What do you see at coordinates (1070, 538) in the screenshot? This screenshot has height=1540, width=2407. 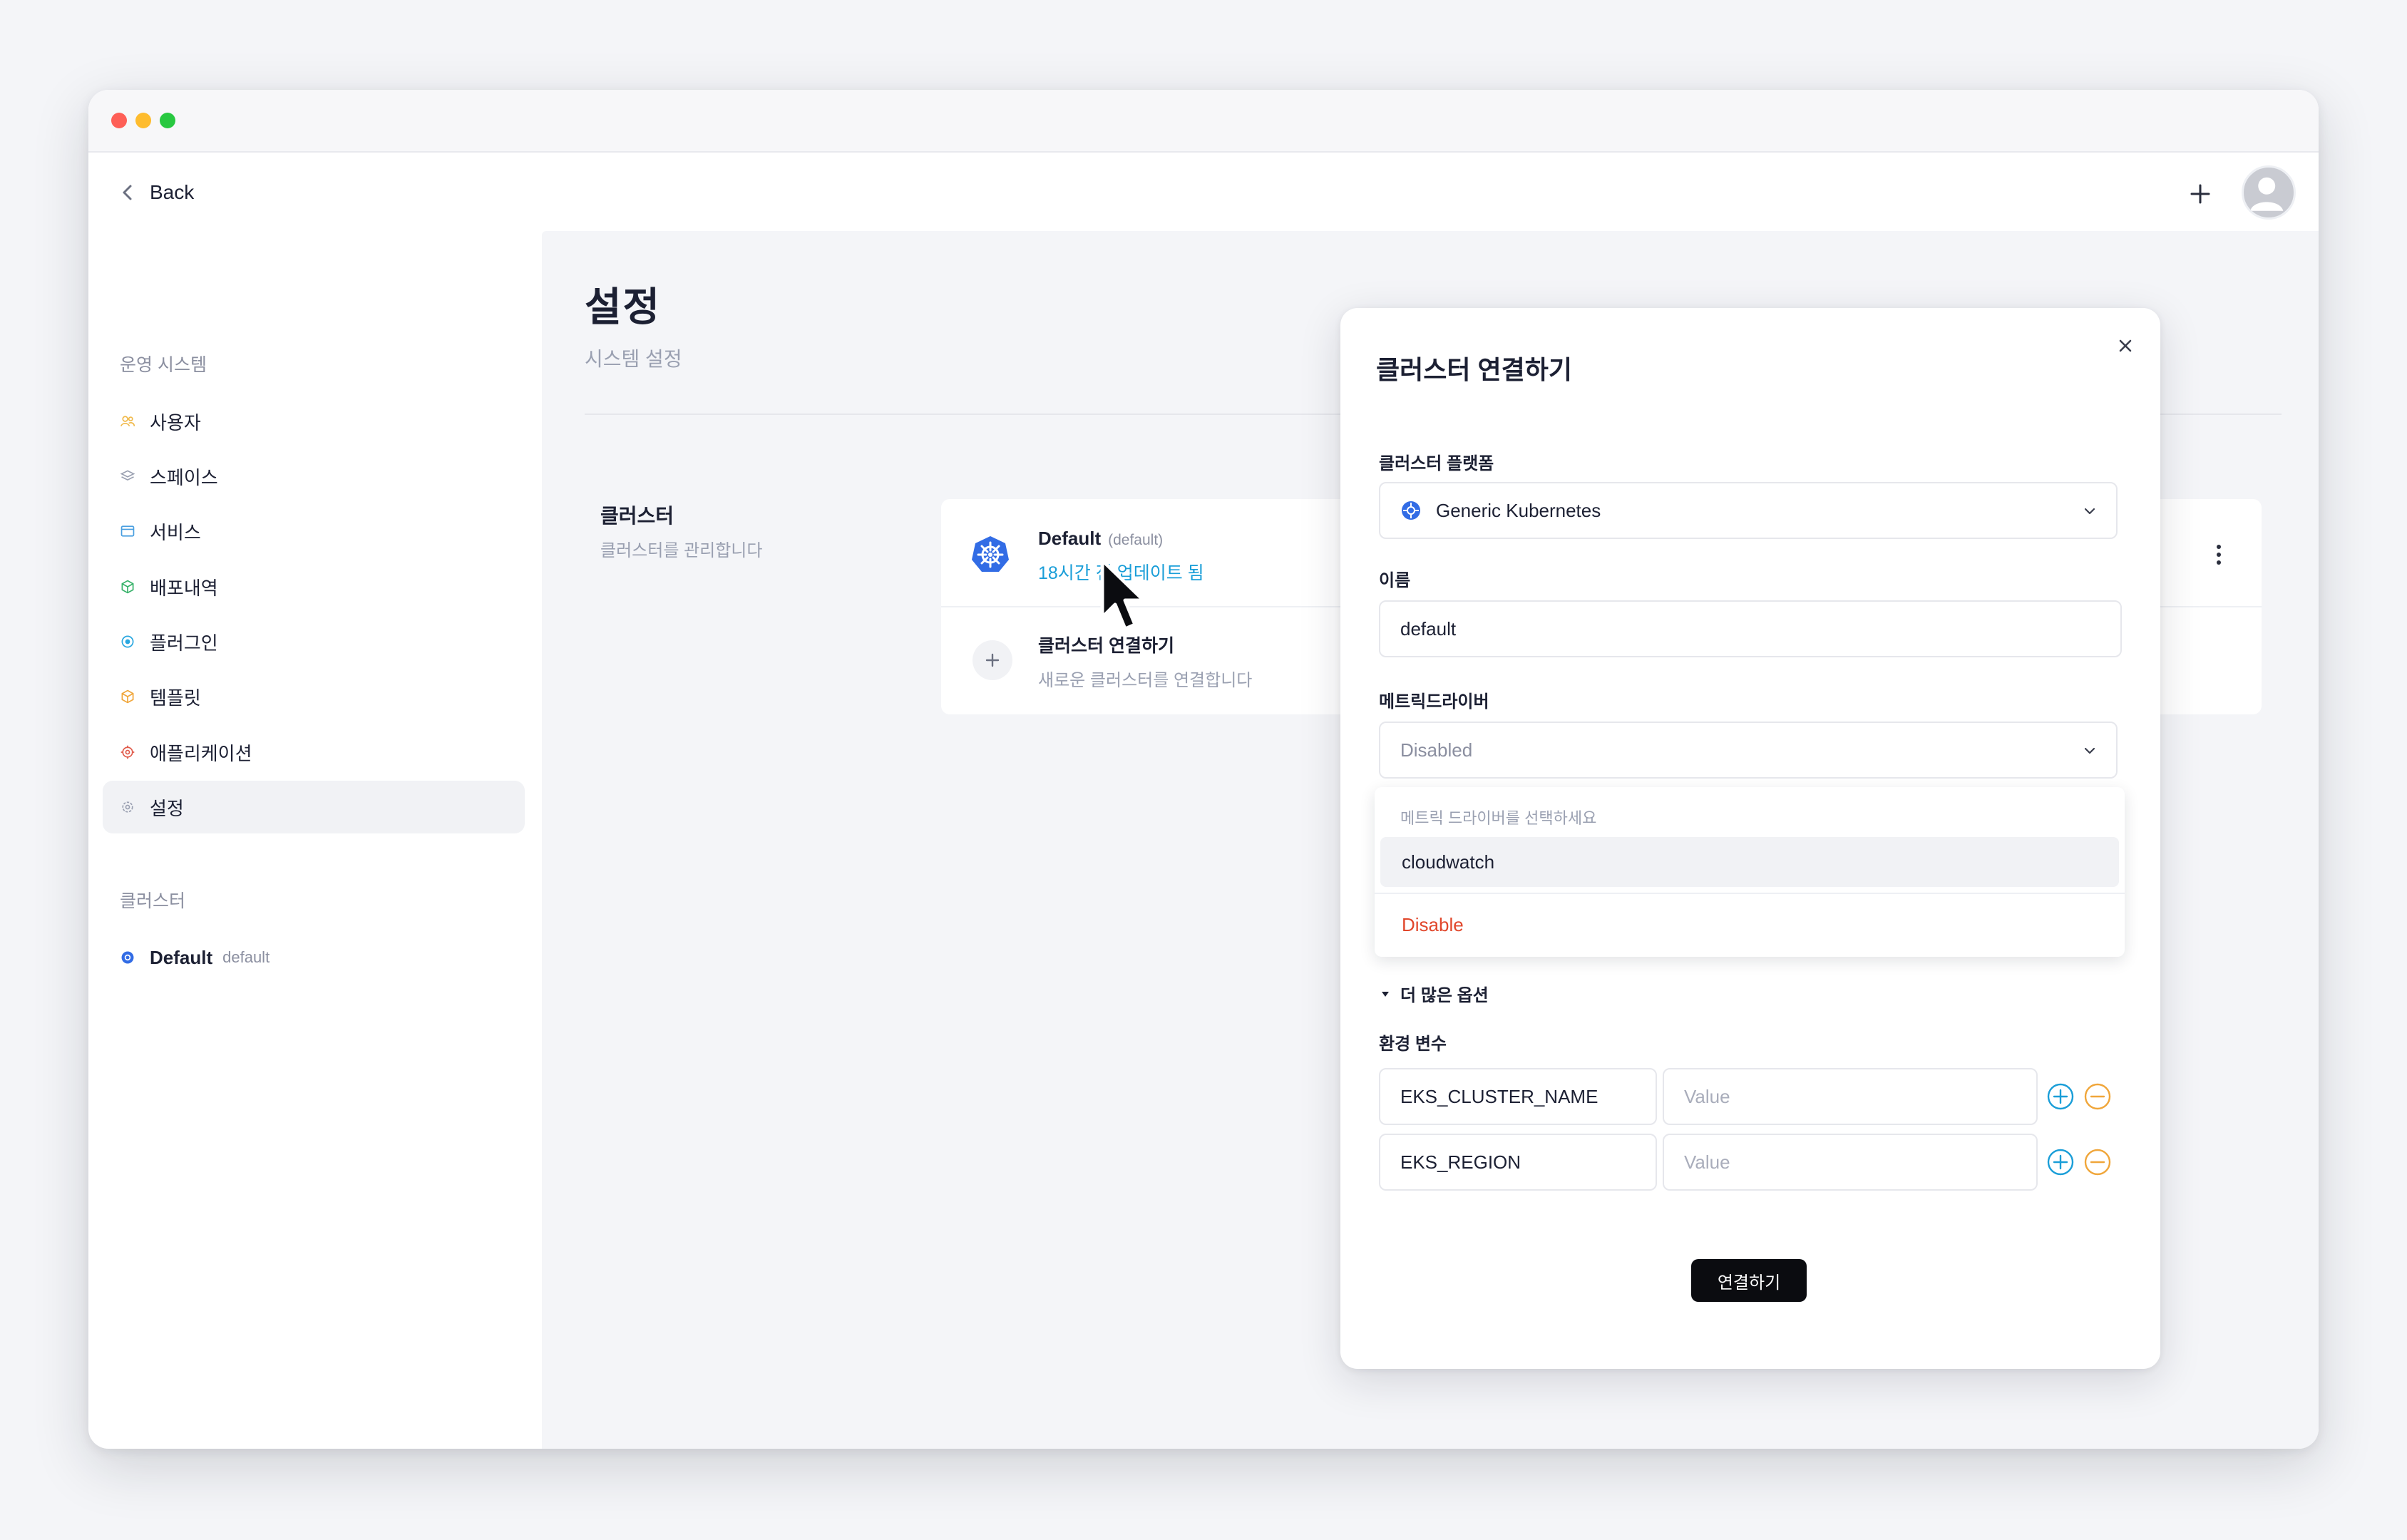 I see `cluster-name-text: Default` at bounding box center [1070, 538].